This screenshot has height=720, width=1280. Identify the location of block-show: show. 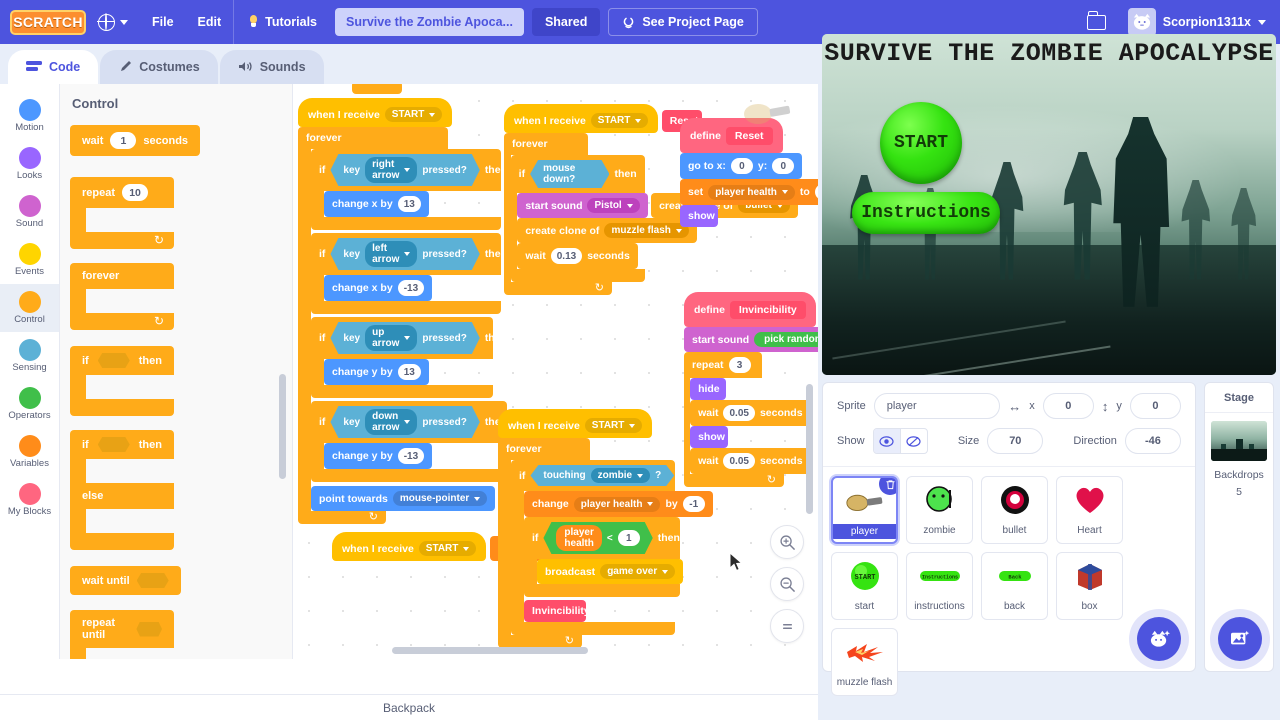
(699, 216).